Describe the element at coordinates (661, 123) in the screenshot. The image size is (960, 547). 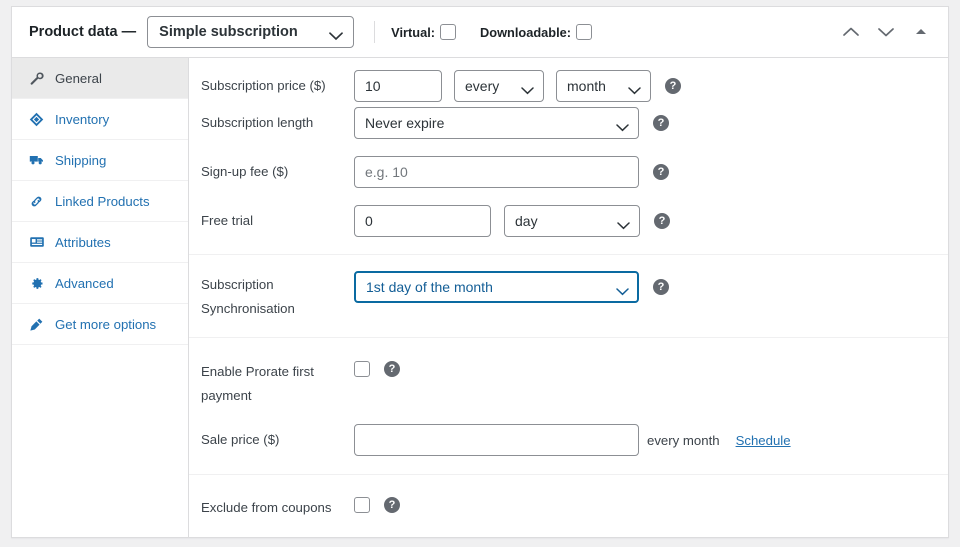
I see `subscription-length-help-icon: ?` at that location.